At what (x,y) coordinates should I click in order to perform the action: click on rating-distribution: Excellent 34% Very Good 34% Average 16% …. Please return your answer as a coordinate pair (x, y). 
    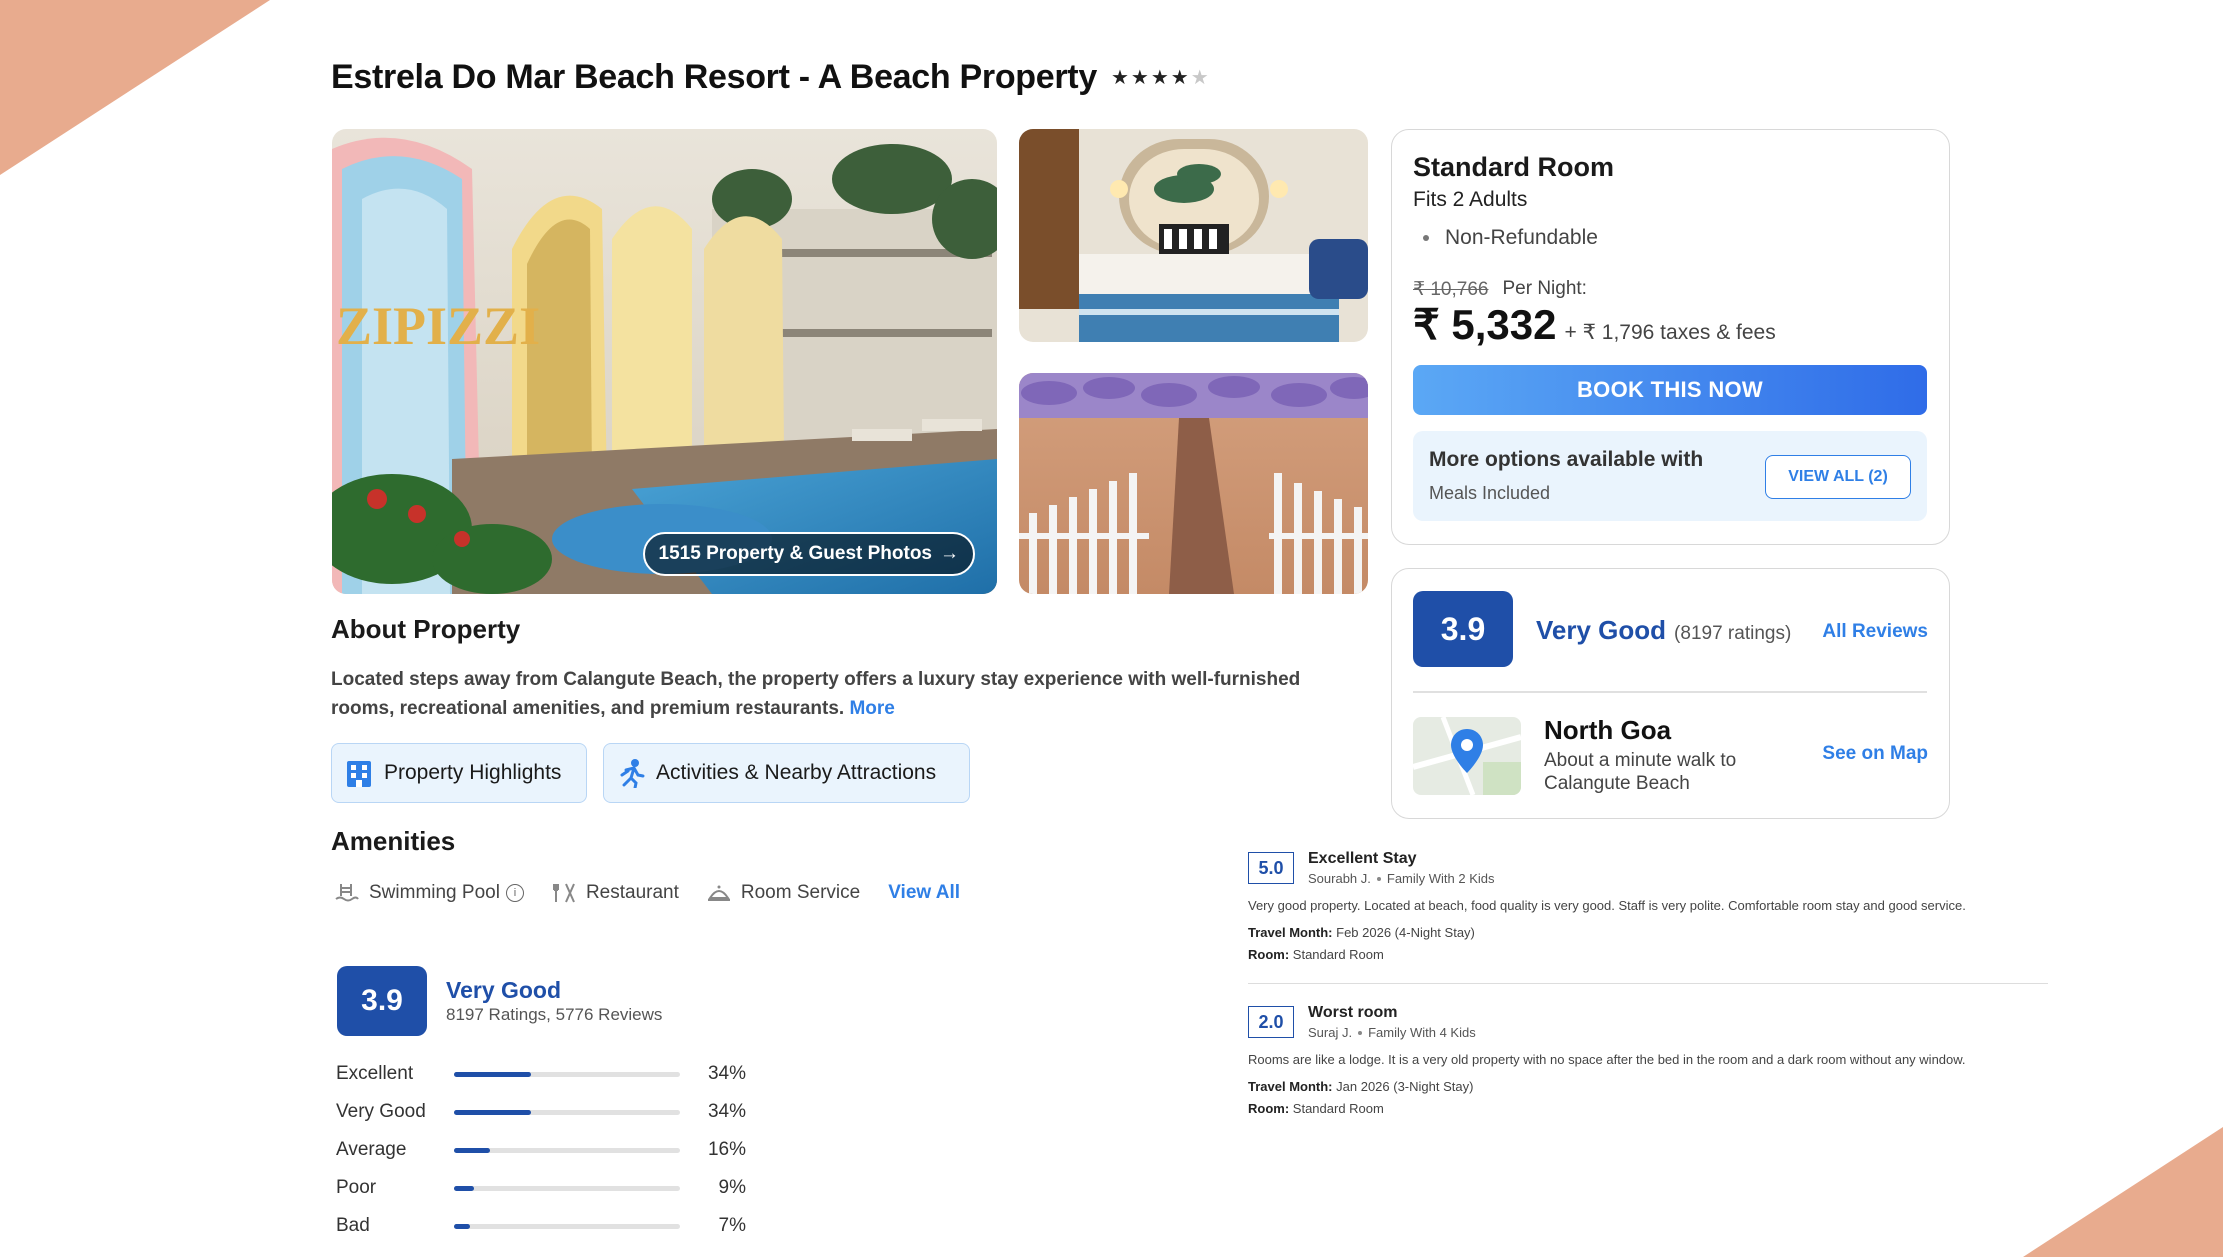
    Looking at the image, I should click on (541, 1150).